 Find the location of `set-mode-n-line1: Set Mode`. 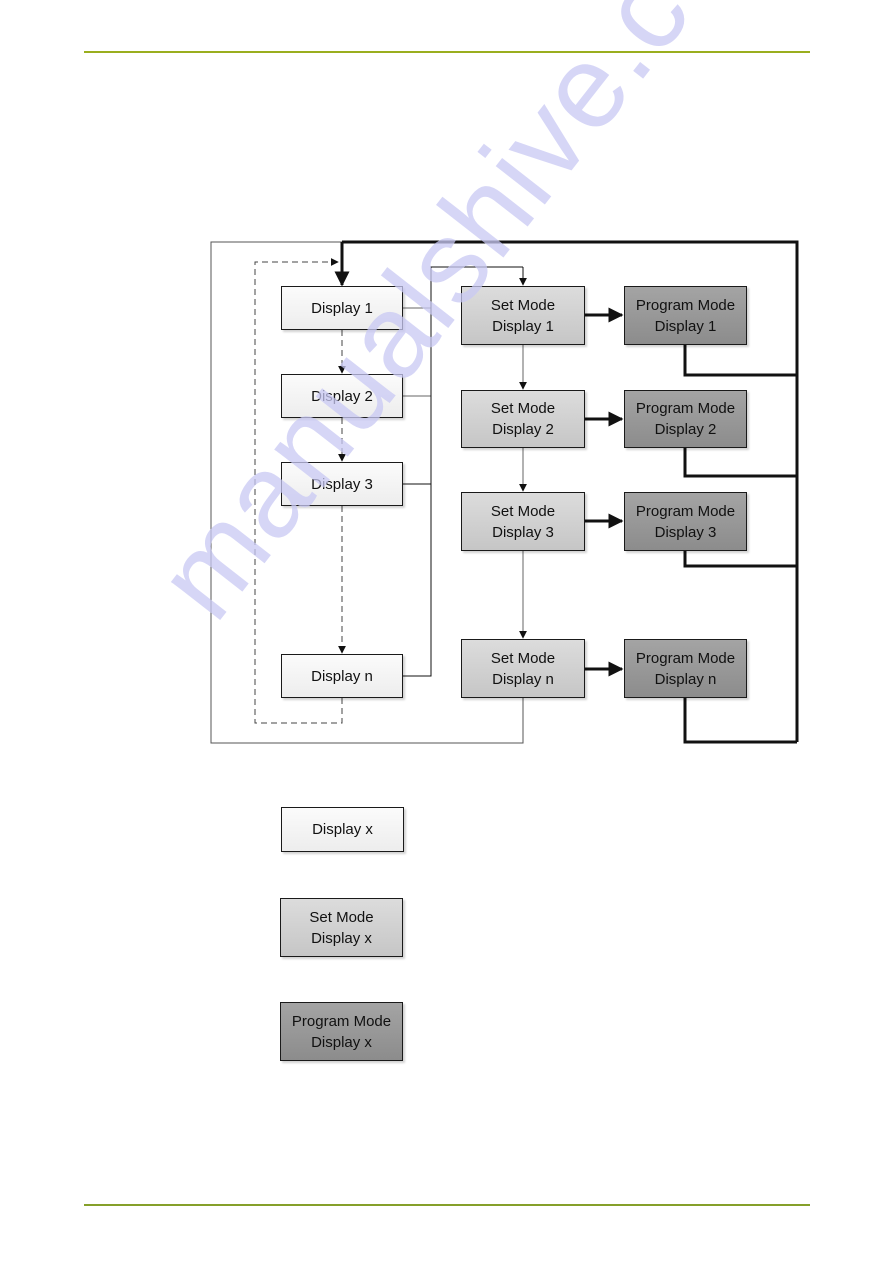

set-mode-n-line1: Set Mode is located at coordinates (523, 658).